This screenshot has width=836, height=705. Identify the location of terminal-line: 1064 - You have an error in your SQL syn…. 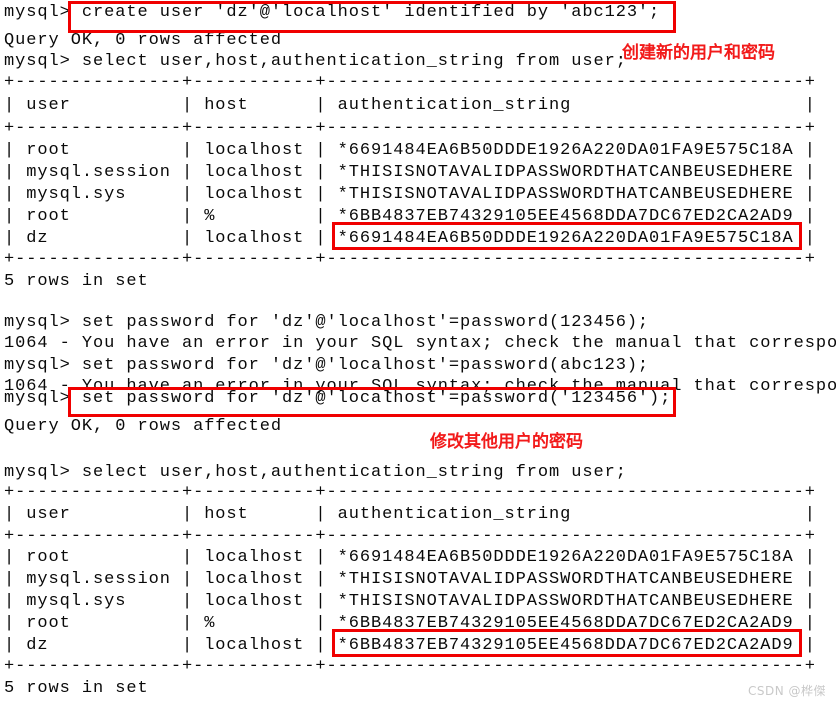
(420, 343).